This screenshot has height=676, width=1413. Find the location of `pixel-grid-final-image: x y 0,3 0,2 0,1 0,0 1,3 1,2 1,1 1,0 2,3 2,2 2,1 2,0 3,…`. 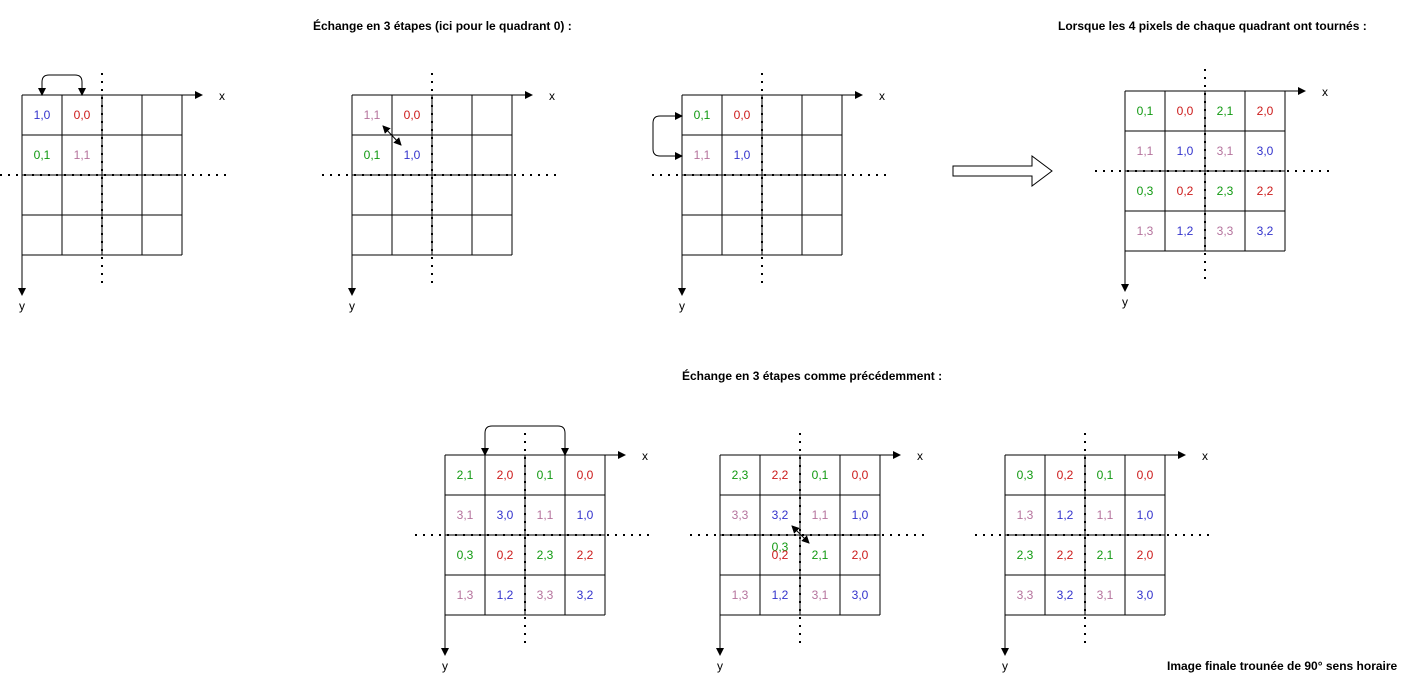

pixel-grid-final-image: x y 0,3 0,2 0,1 0,0 1,3 1,2 1,1 1,0 2,3 2,2 2,1 2,0 3,… is located at coordinates (1093, 553).